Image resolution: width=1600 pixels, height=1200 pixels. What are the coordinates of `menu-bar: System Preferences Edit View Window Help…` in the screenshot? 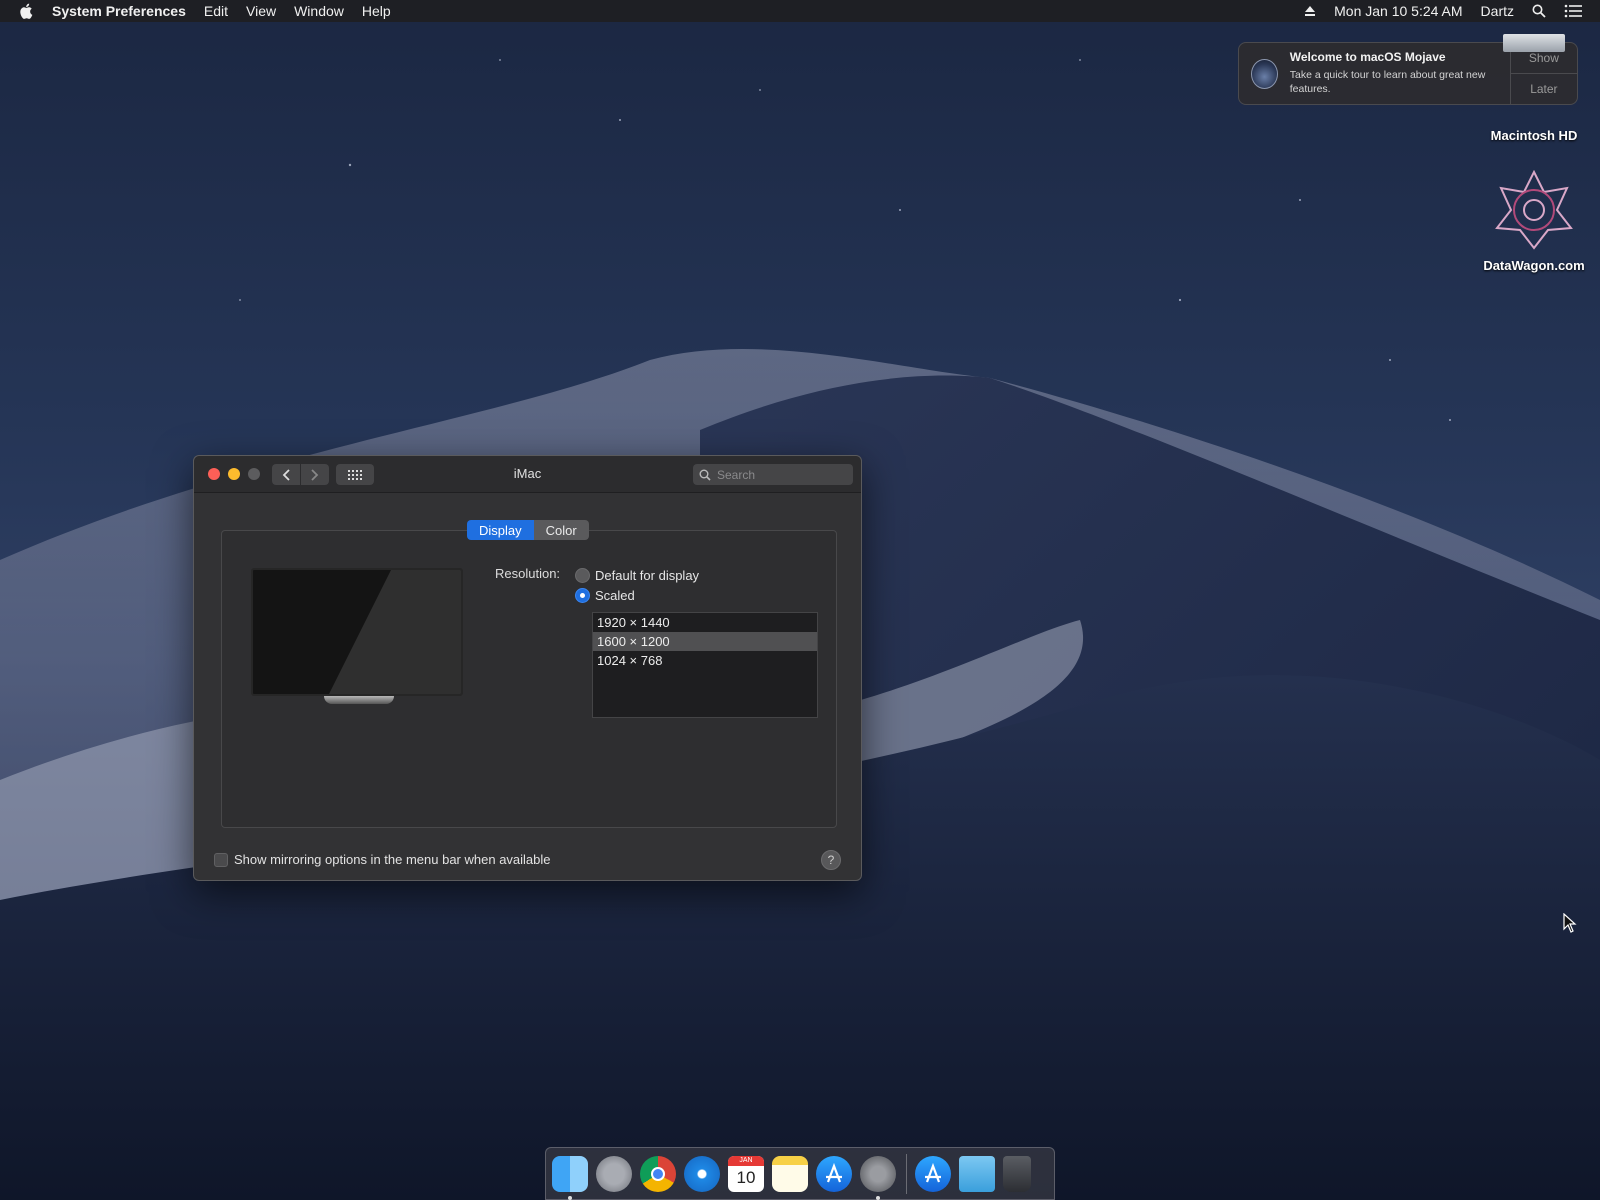 It's located at (800, 11).